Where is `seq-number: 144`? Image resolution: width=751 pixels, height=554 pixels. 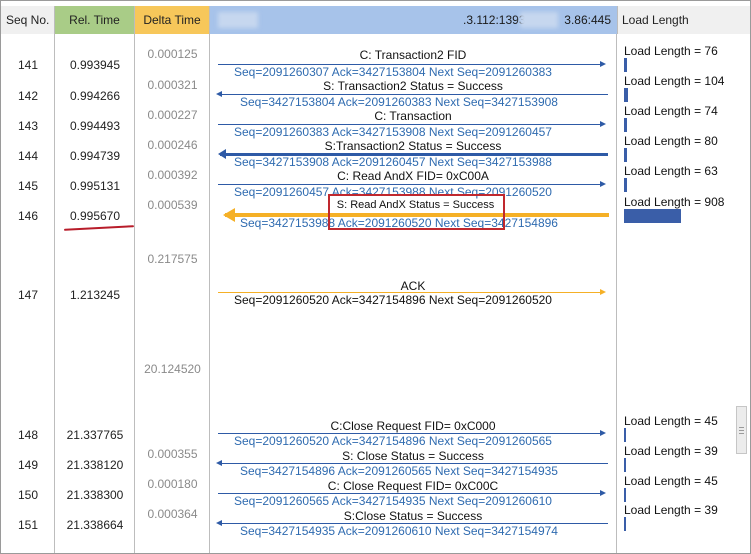 seq-number: 144 is located at coordinates (28, 156).